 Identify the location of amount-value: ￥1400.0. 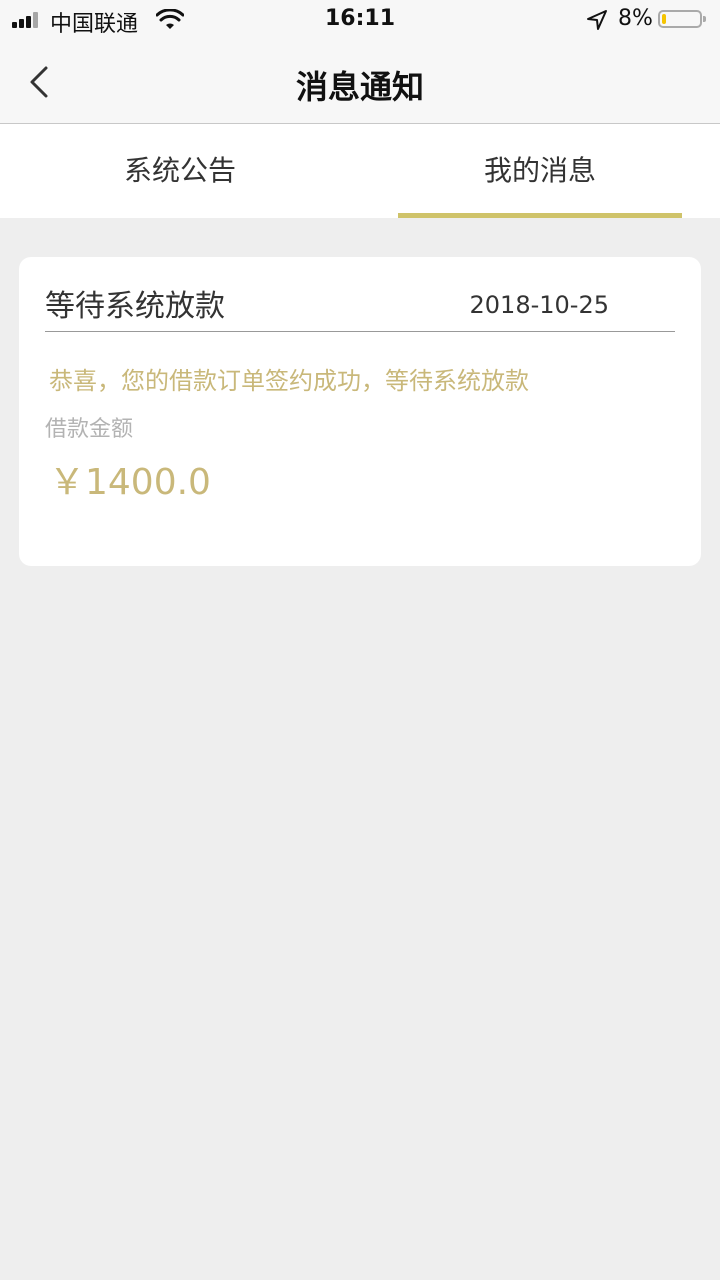
(130, 482).